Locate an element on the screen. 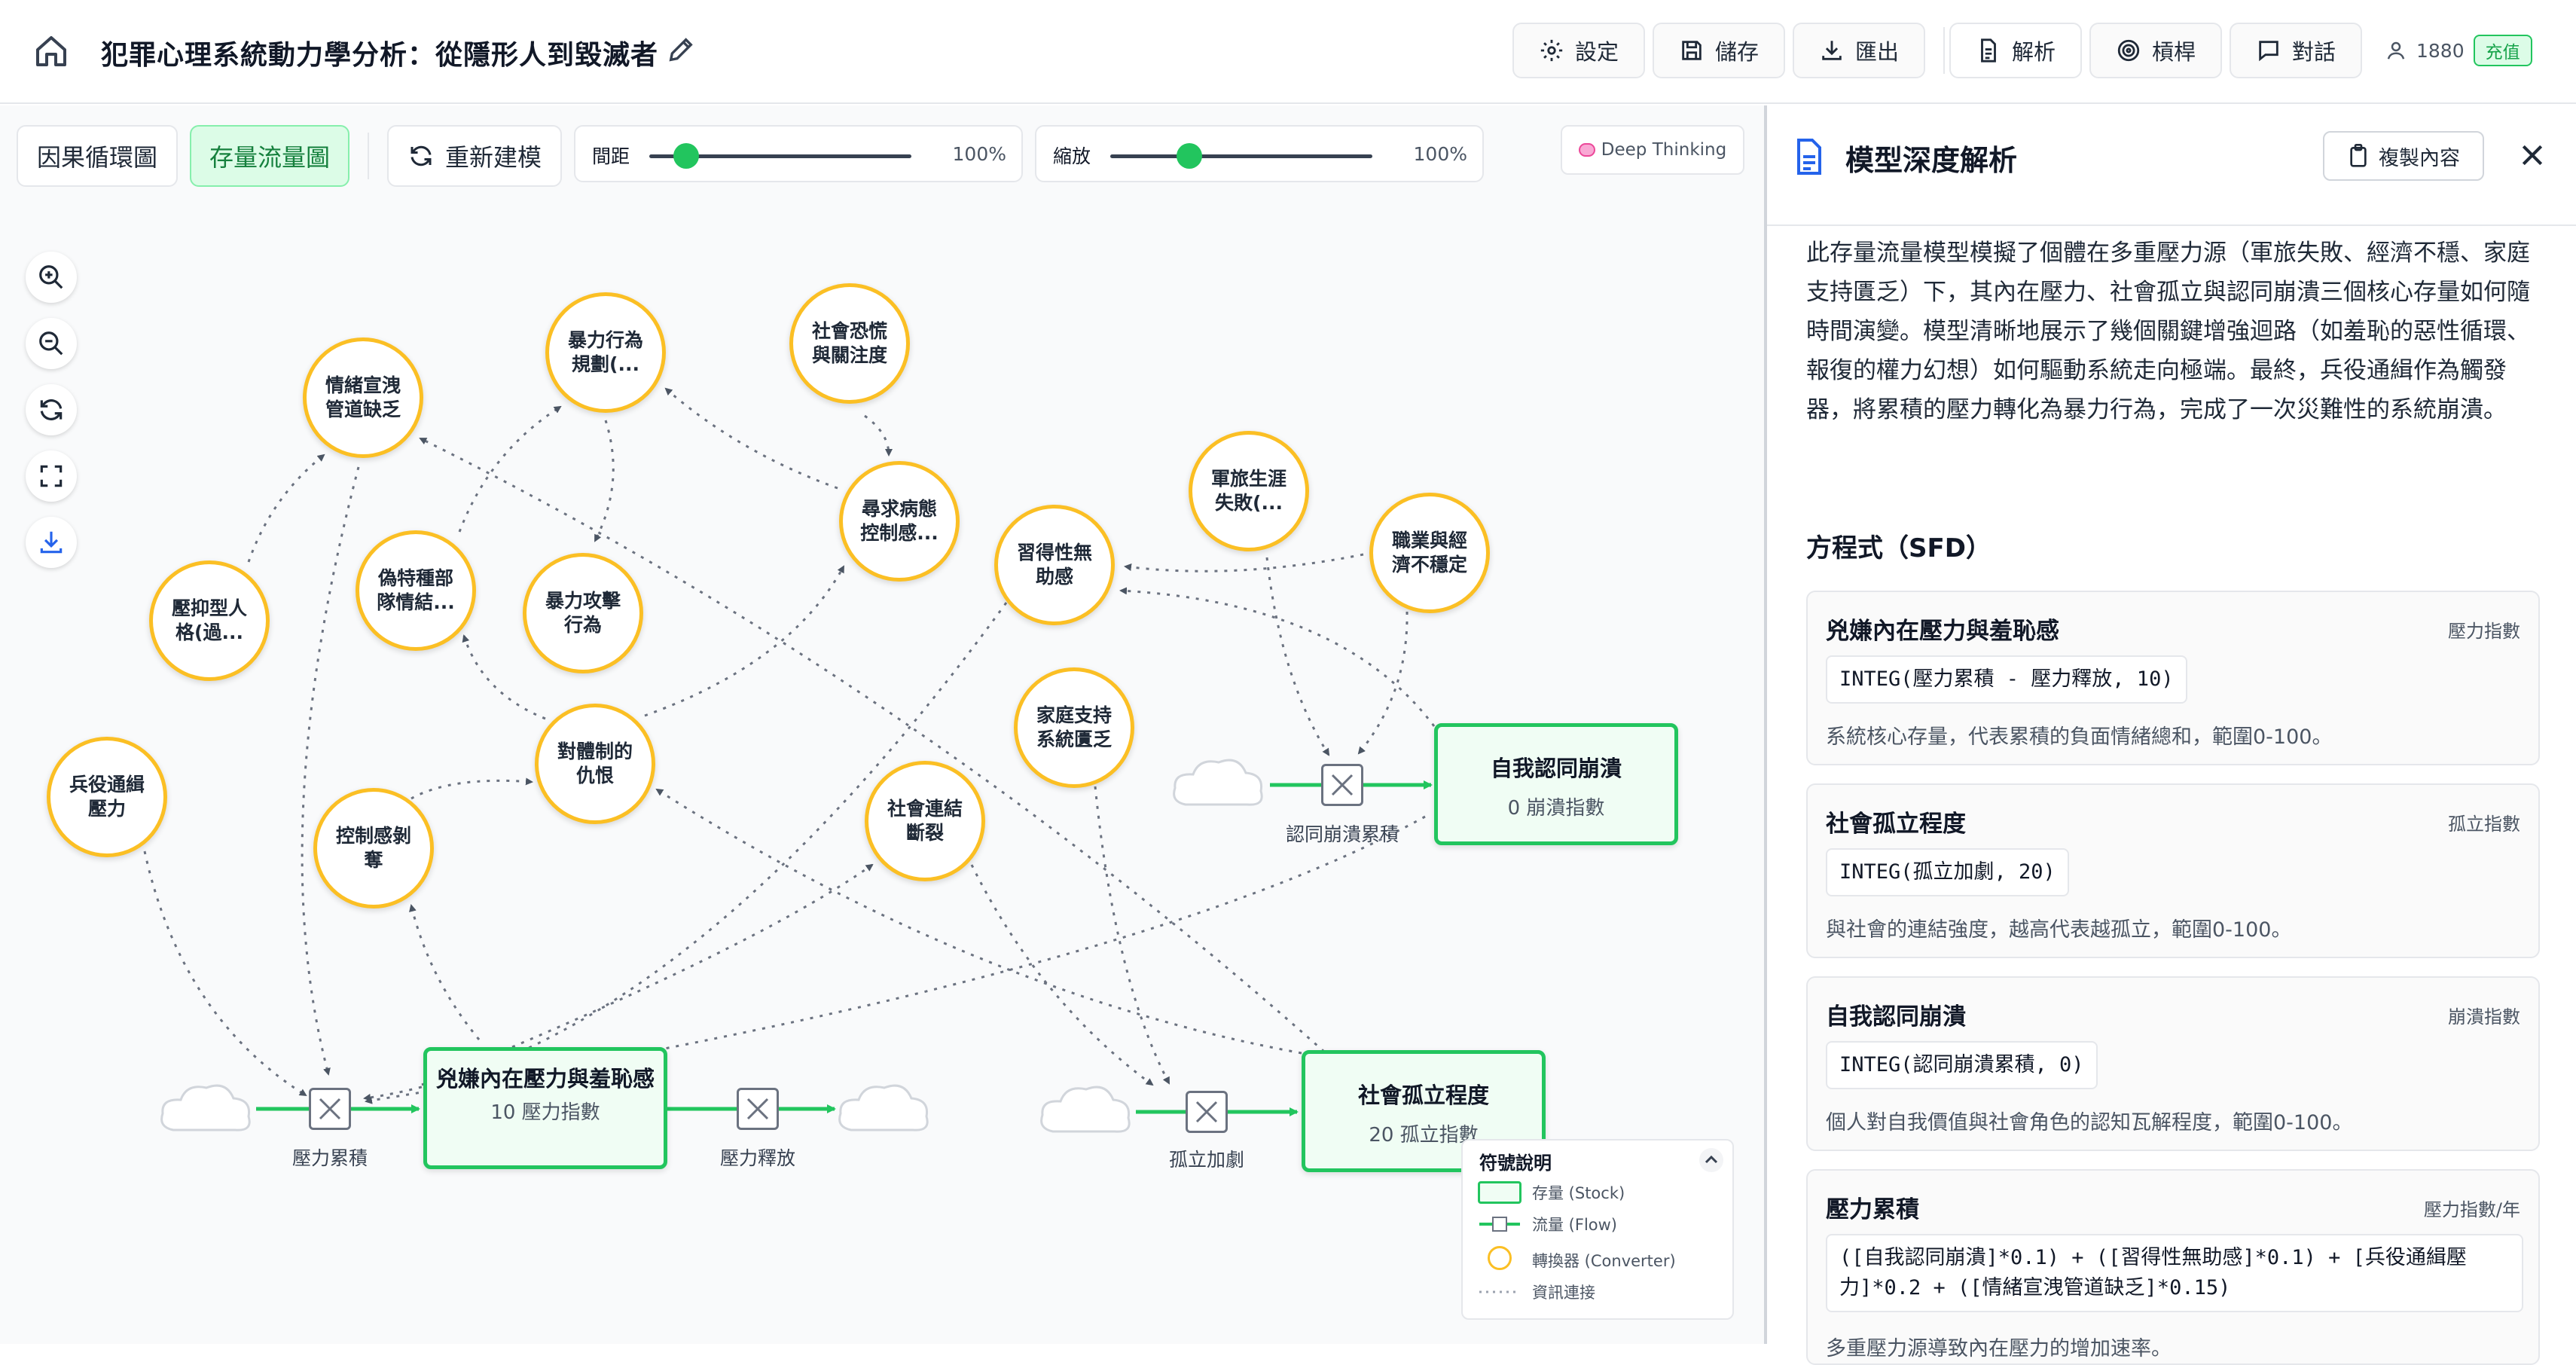 Image resolution: width=2576 pixels, height=1365 pixels. converter-node: 家庭支持系統匱乏 is located at coordinates (1074, 727).